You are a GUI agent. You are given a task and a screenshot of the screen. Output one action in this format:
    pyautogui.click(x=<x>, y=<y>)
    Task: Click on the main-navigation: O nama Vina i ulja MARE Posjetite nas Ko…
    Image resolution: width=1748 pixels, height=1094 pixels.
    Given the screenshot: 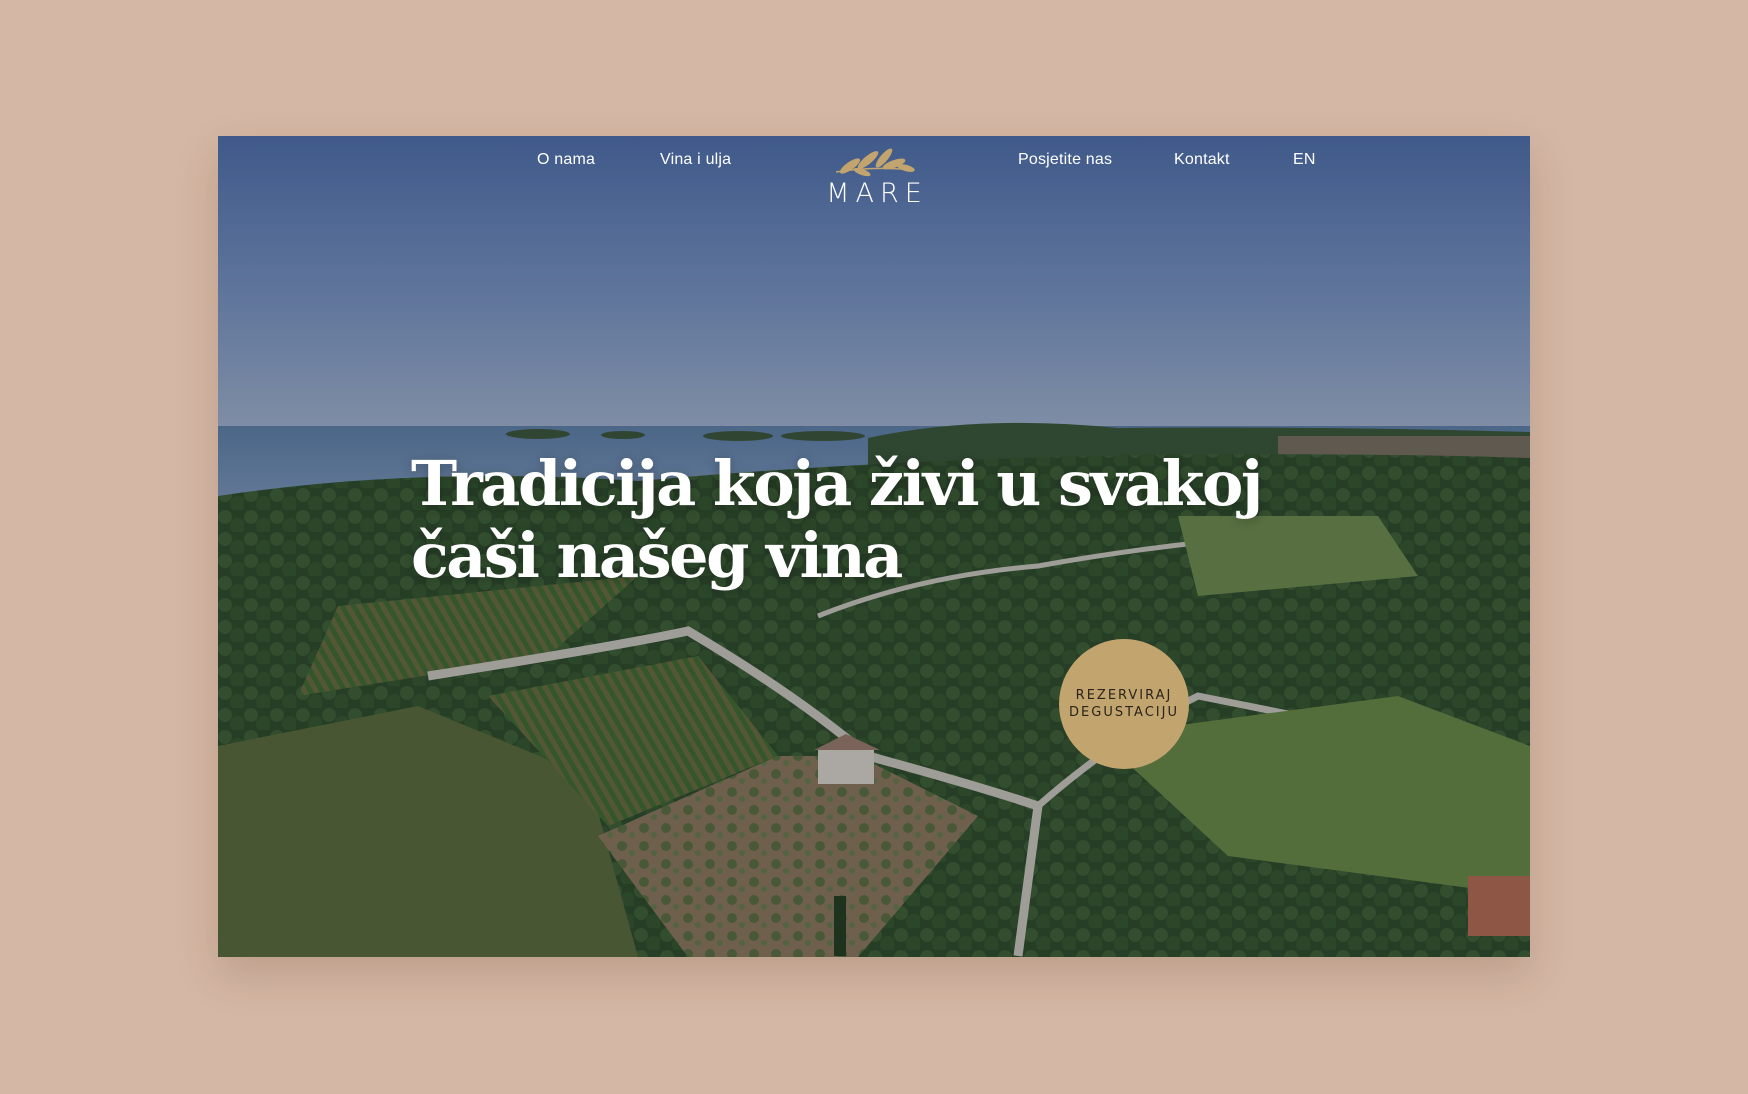 What is the action you would take?
    pyautogui.click(x=874, y=181)
    